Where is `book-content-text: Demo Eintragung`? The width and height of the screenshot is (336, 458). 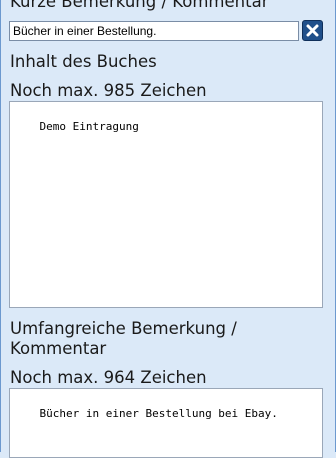 book-content-text: Demo Eintragung is located at coordinates (89, 126).